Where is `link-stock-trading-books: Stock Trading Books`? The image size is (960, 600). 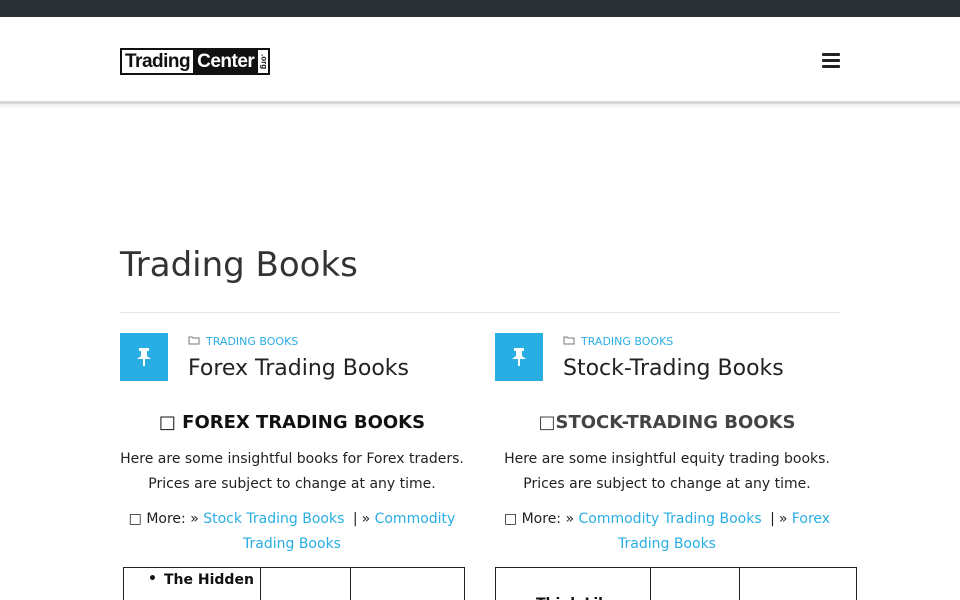 link-stock-trading-books: Stock Trading Books is located at coordinates (273, 519).